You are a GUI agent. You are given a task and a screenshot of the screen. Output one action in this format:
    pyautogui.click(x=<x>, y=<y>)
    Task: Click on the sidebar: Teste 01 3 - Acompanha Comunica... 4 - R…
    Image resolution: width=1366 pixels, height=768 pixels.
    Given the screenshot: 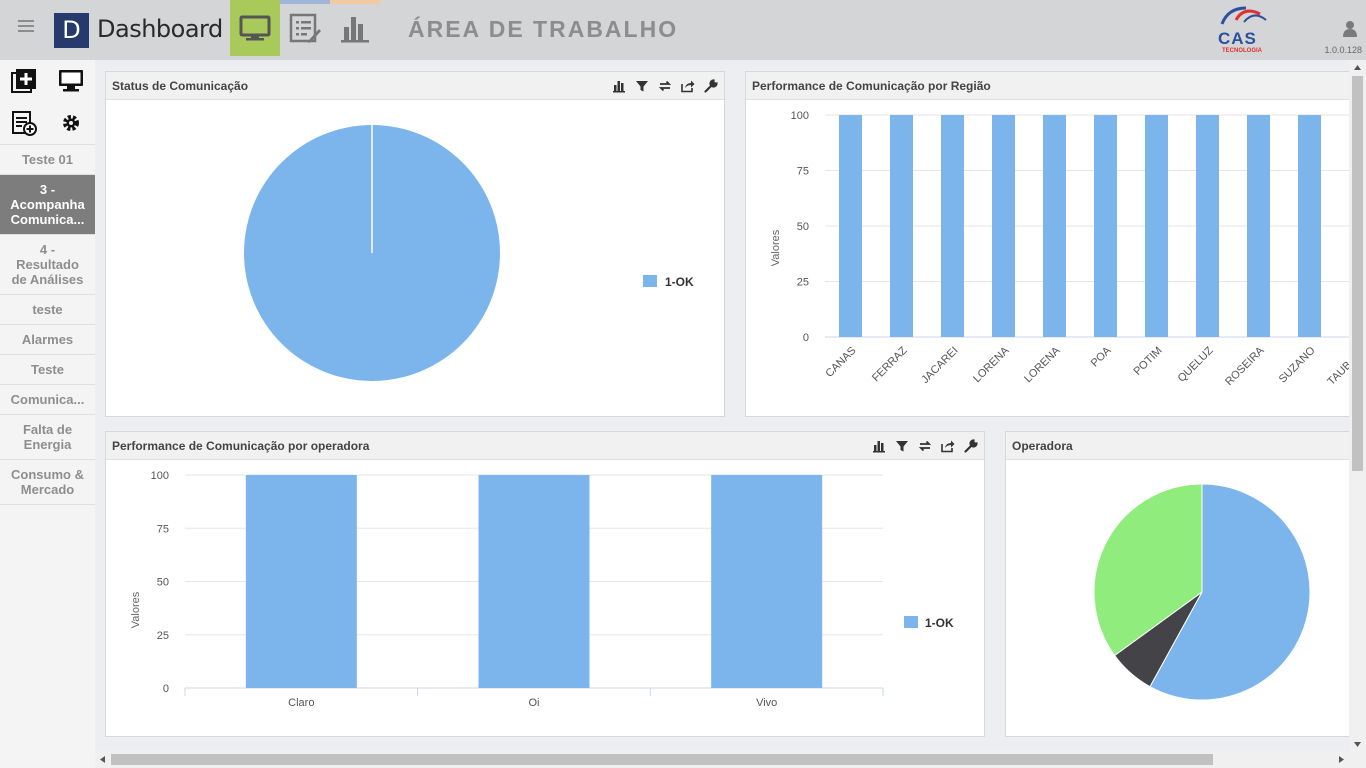 What is the action you would take?
    pyautogui.click(x=47, y=414)
    